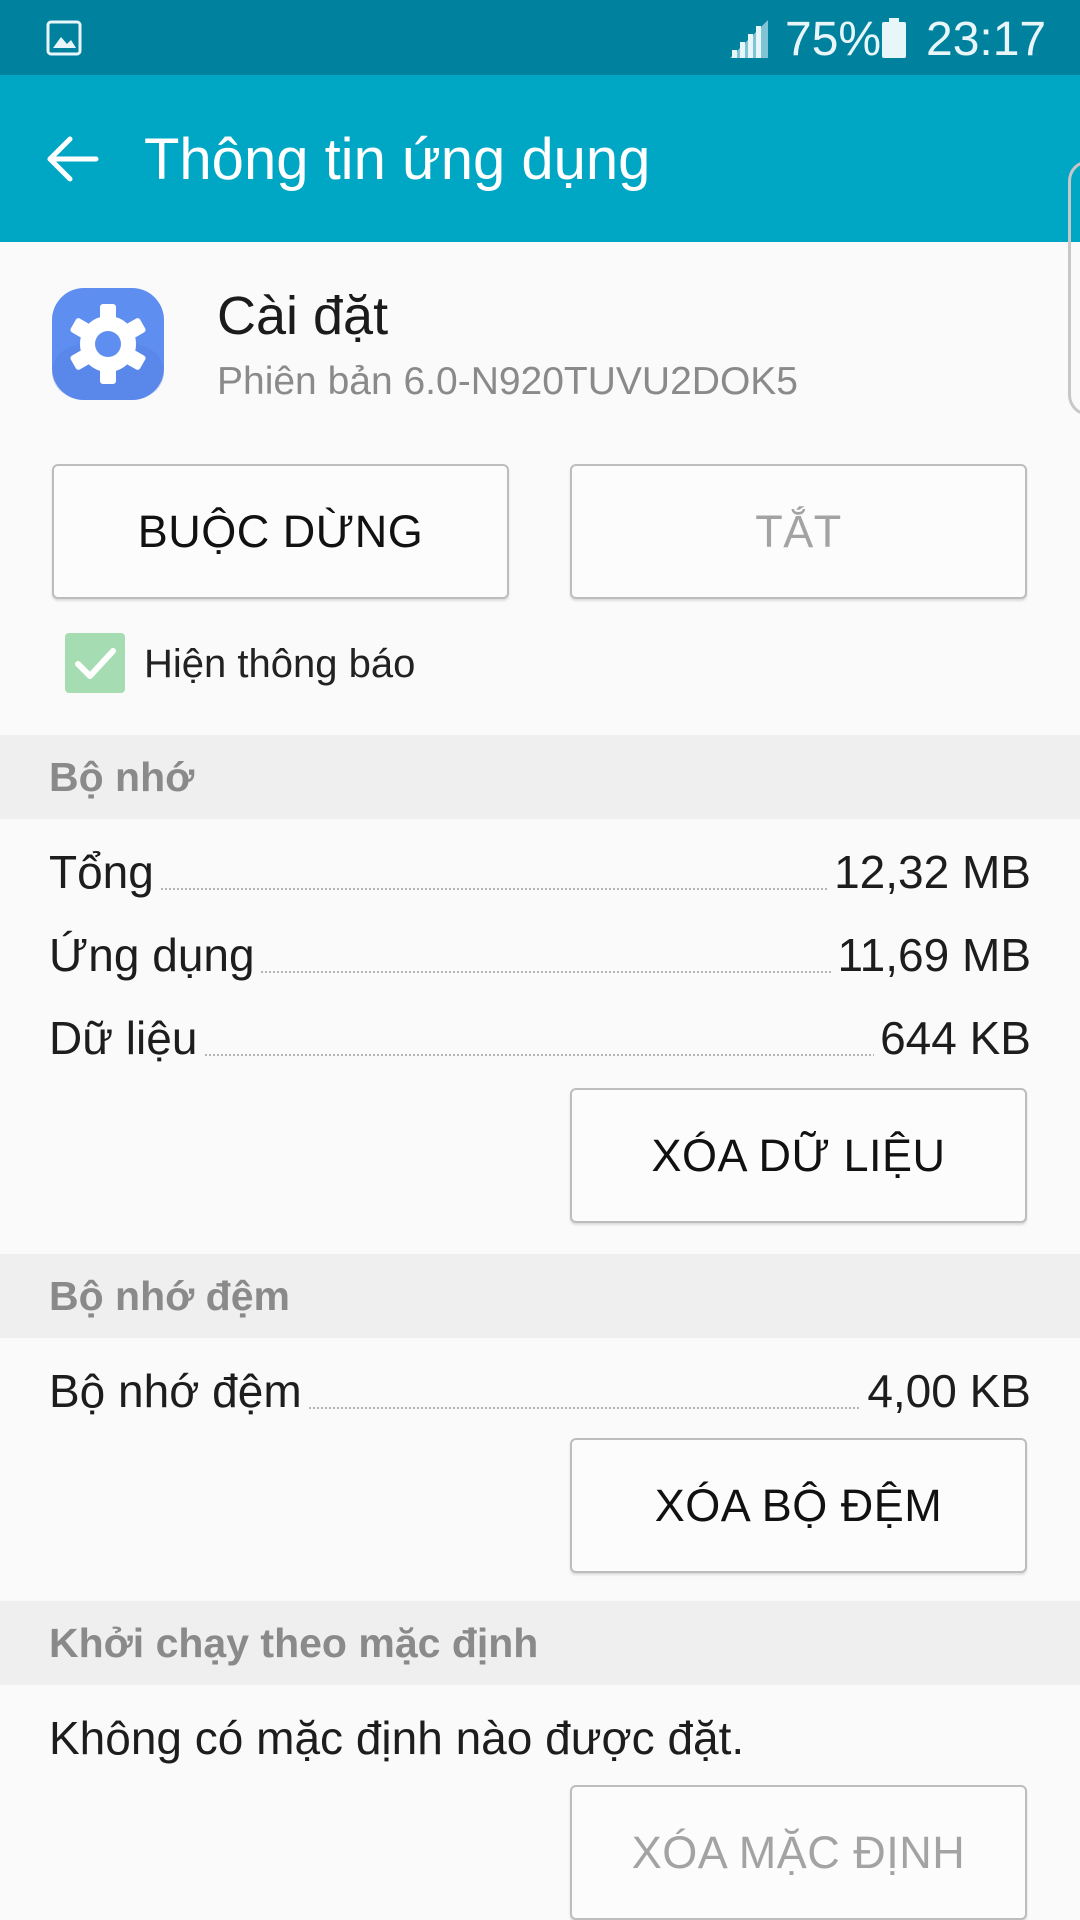  Describe the element at coordinates (540, 1643) in the screenshot. I see `section-header-launch-default: Khởi chạy theo mặc định` at that location.